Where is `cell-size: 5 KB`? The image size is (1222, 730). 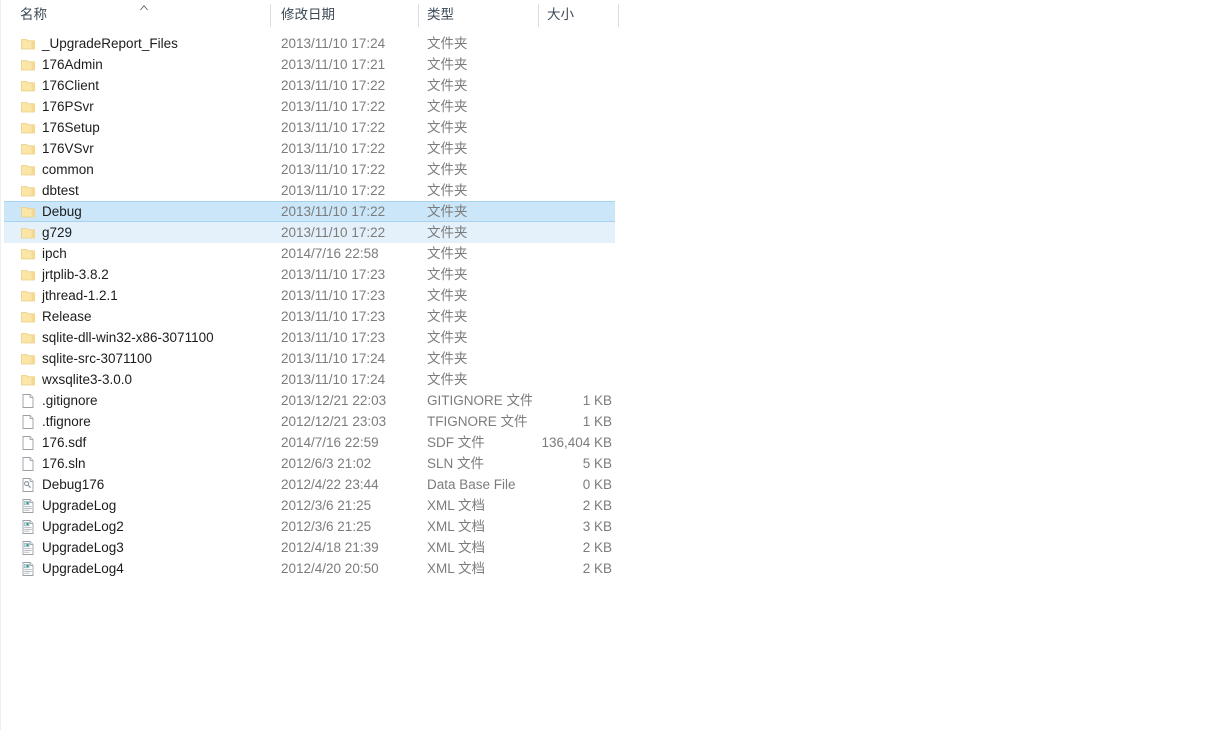 cell-size: 5 KB is located at coordinates (597, 463).